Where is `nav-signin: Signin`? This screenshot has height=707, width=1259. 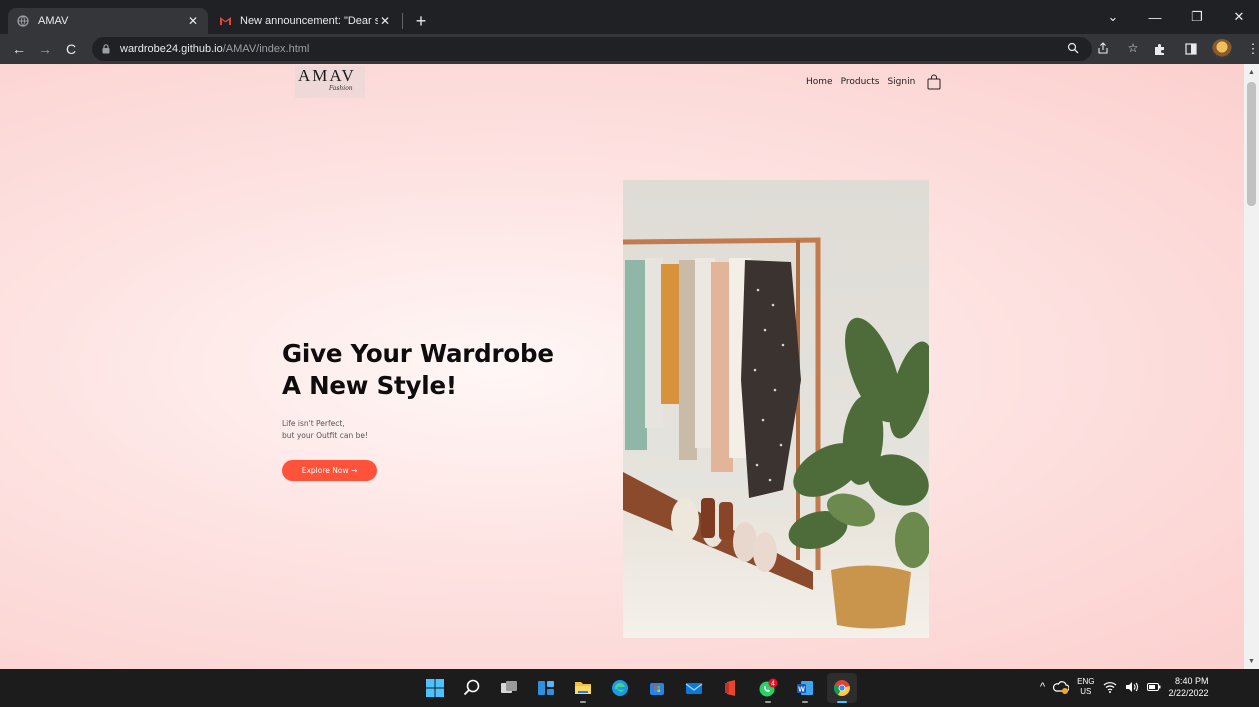
nav-signin: Signin is located at coordinates (901, 82).